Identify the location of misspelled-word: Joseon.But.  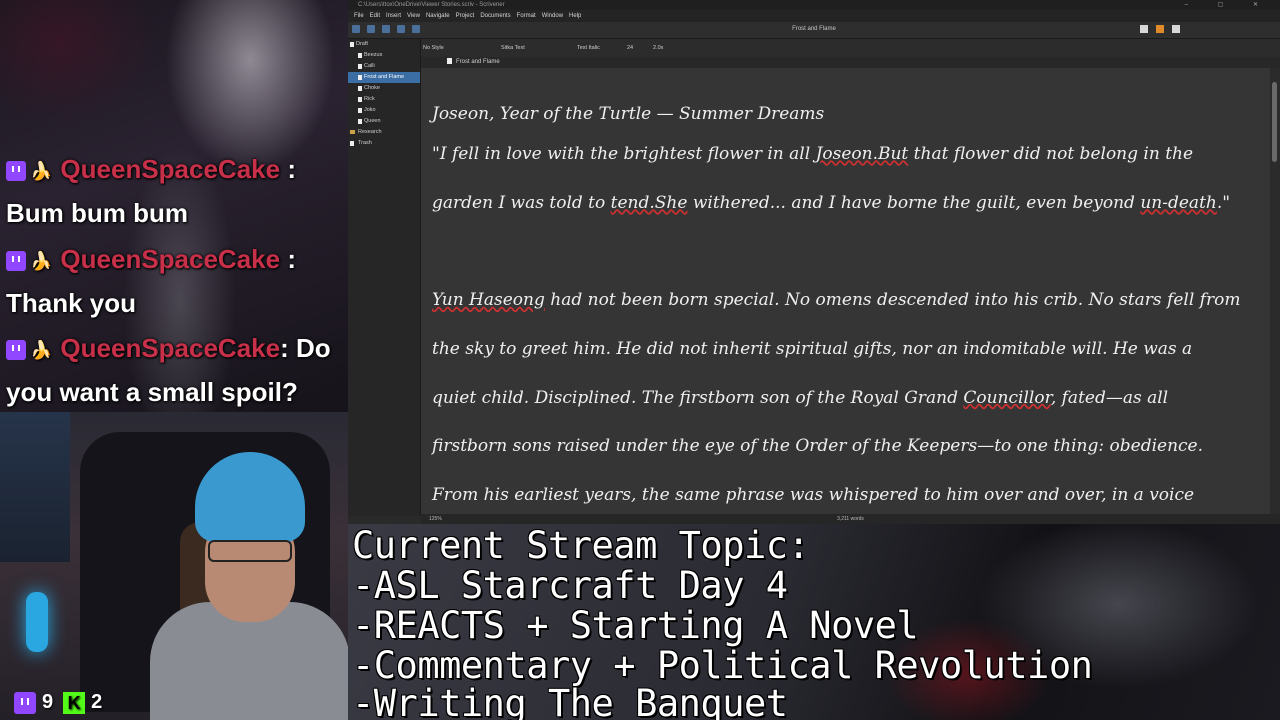
(862, 154).